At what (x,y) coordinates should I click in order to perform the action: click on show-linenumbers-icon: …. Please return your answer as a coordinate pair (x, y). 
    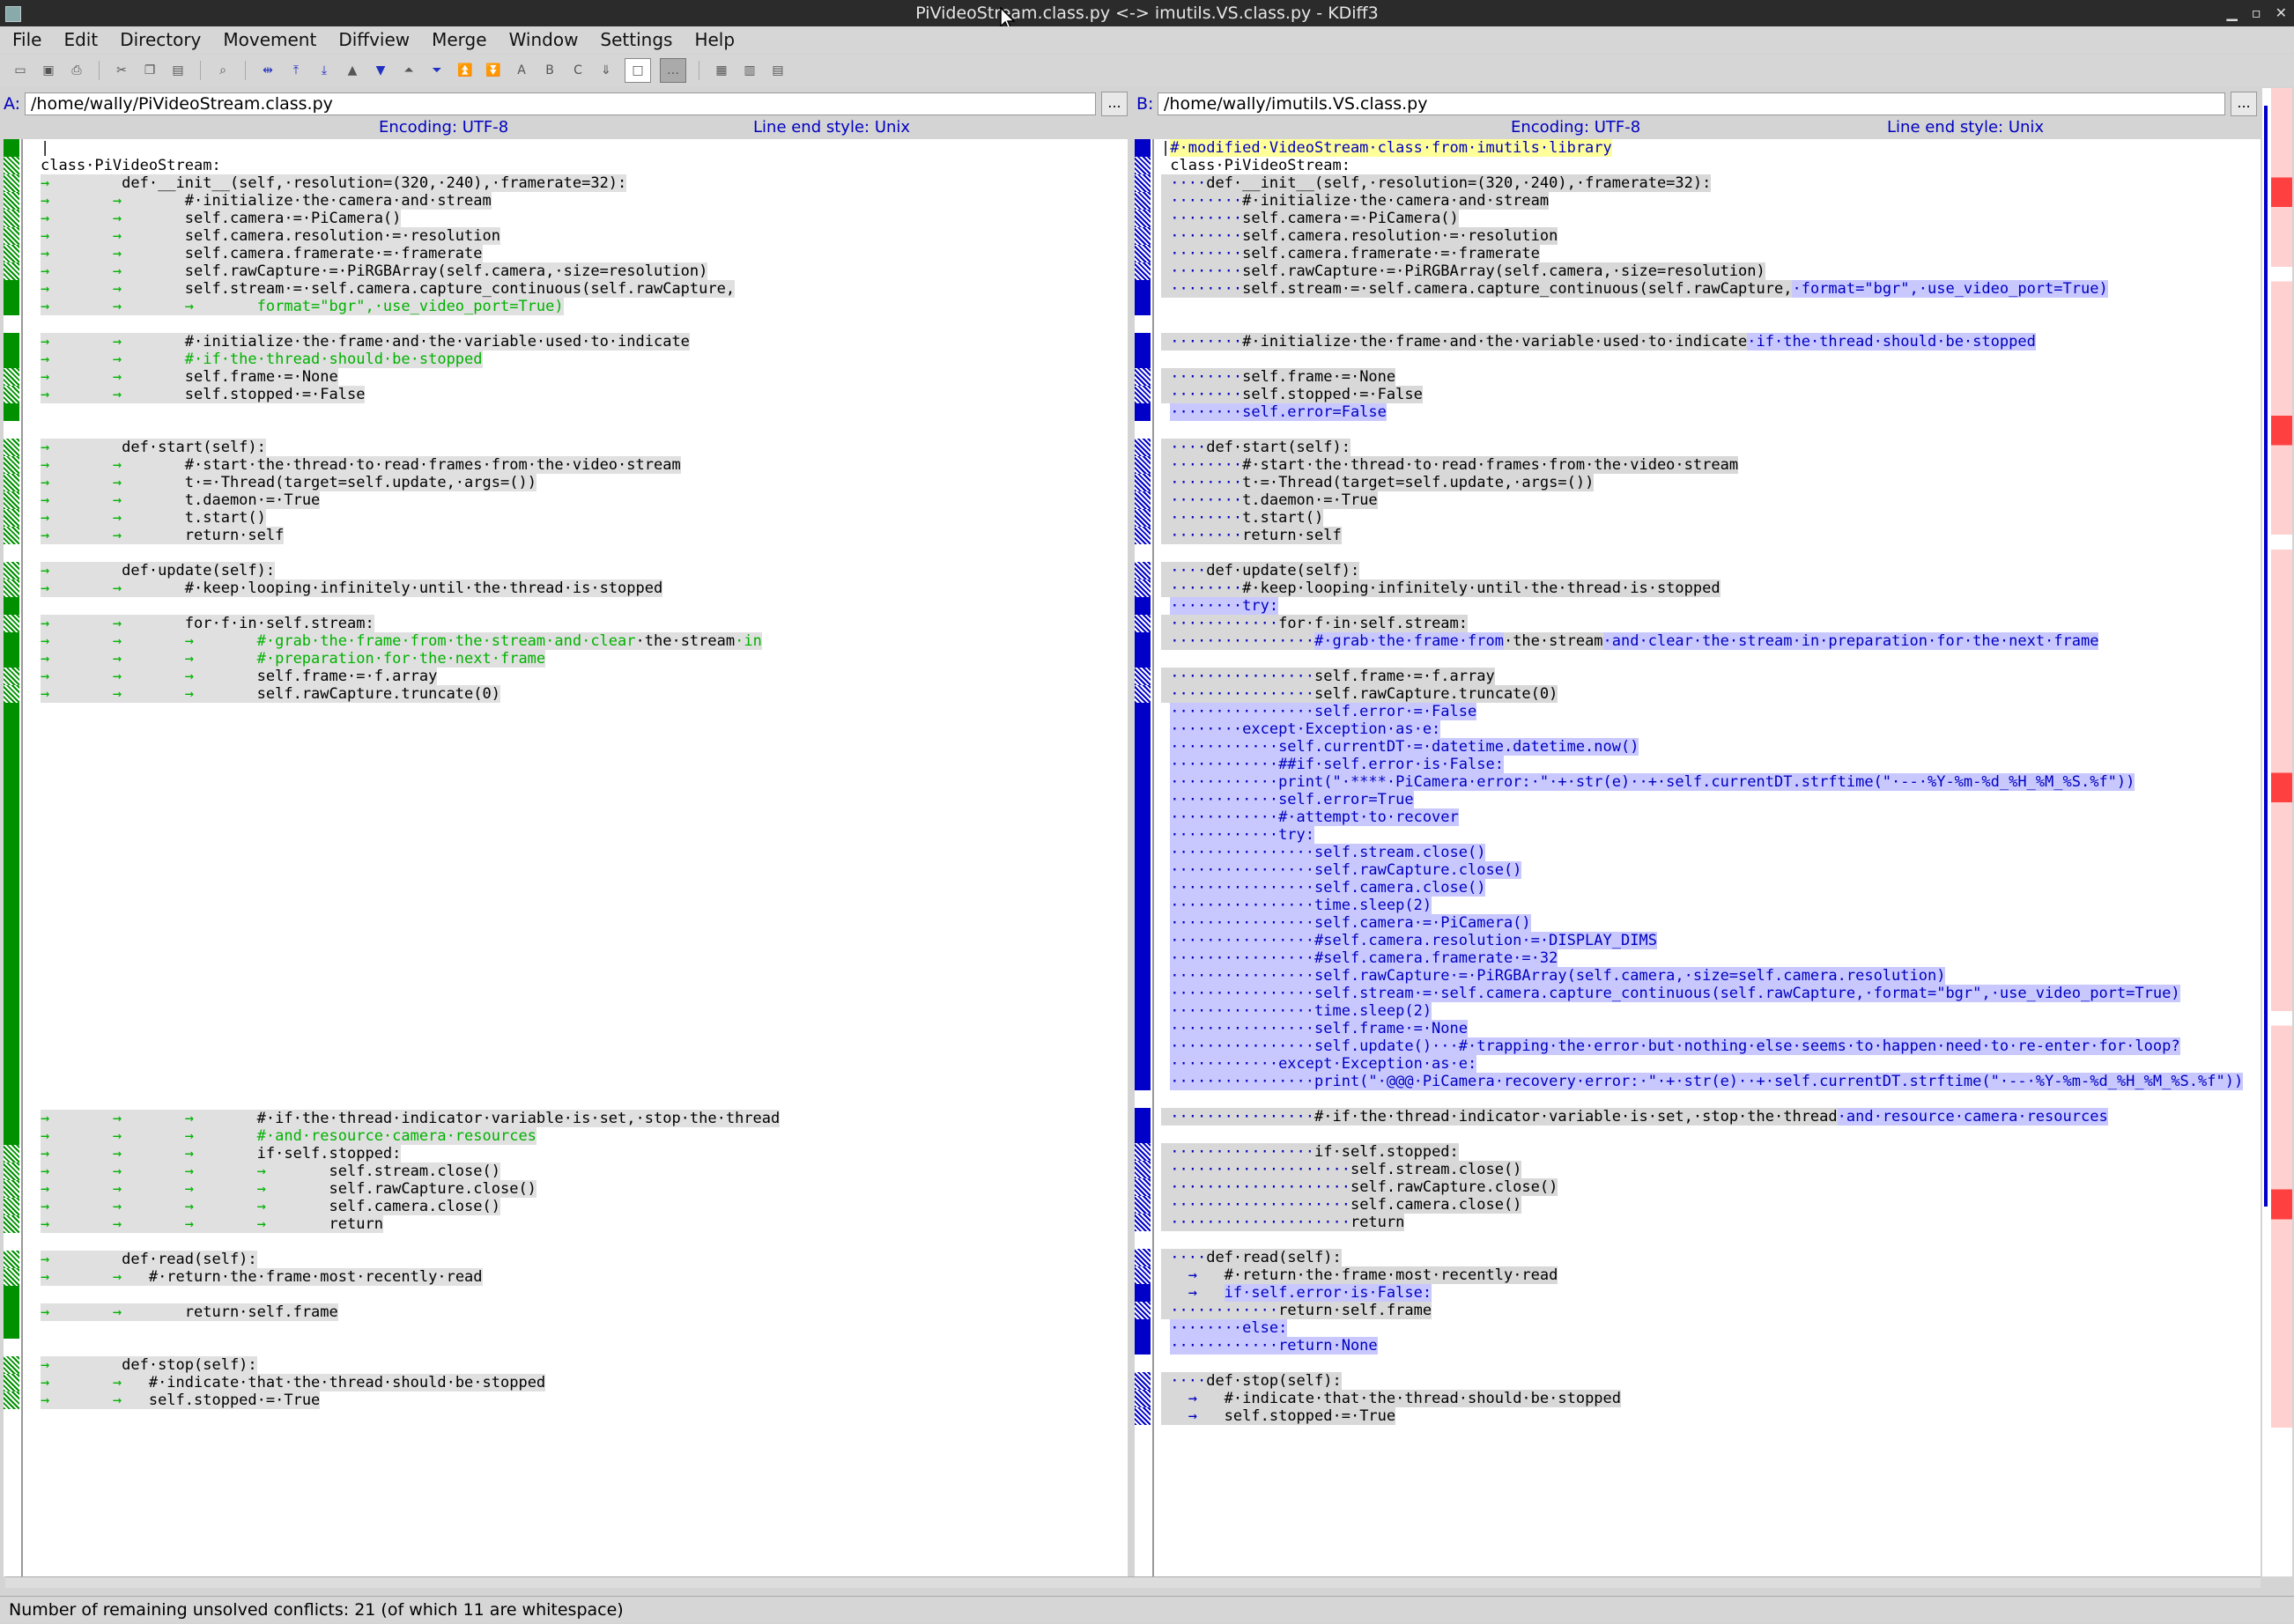
    Looking at the image, I should click on (673, 70).